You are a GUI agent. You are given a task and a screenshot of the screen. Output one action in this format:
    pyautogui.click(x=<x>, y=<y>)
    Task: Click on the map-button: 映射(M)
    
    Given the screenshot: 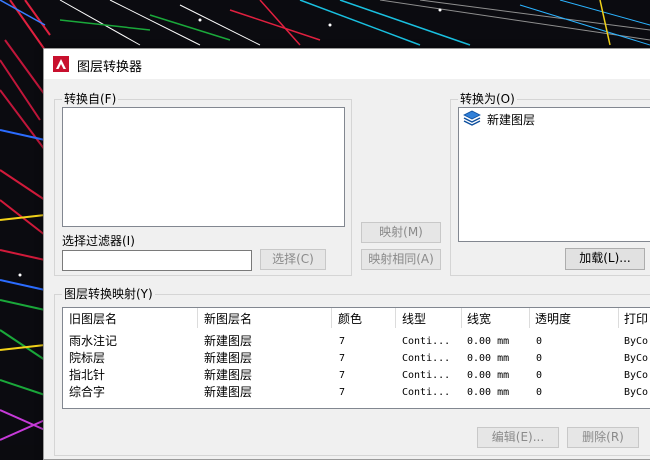 What is the action you would take?
    pyautogui.click(x=401, y=232)
    